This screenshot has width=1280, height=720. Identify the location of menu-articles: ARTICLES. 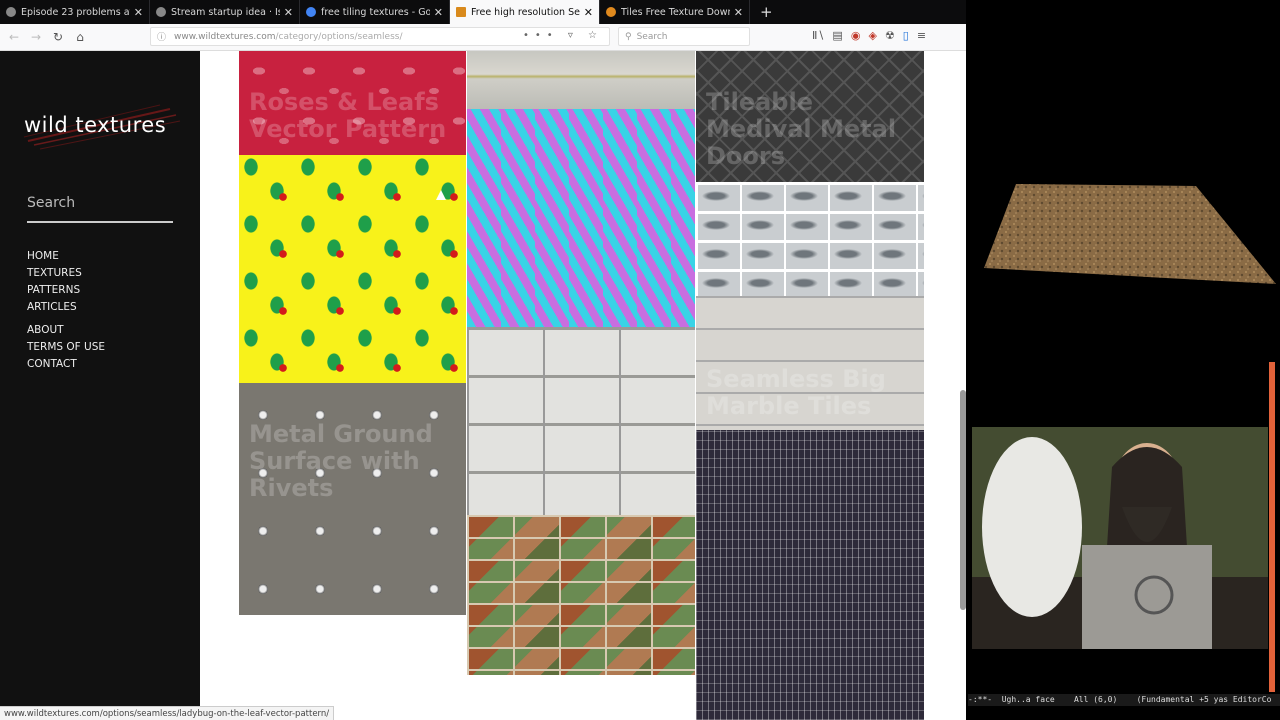
(66, 307).